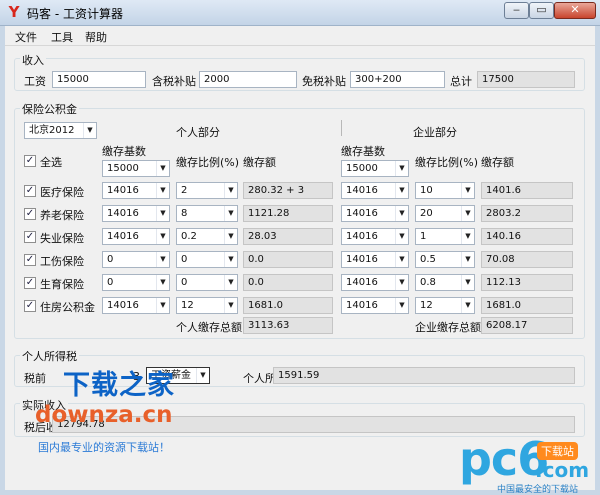  What do you see at coordinates (99, 79) in the screenshot?
I see `salary-input: 15000` at bounding box center [99, 79].